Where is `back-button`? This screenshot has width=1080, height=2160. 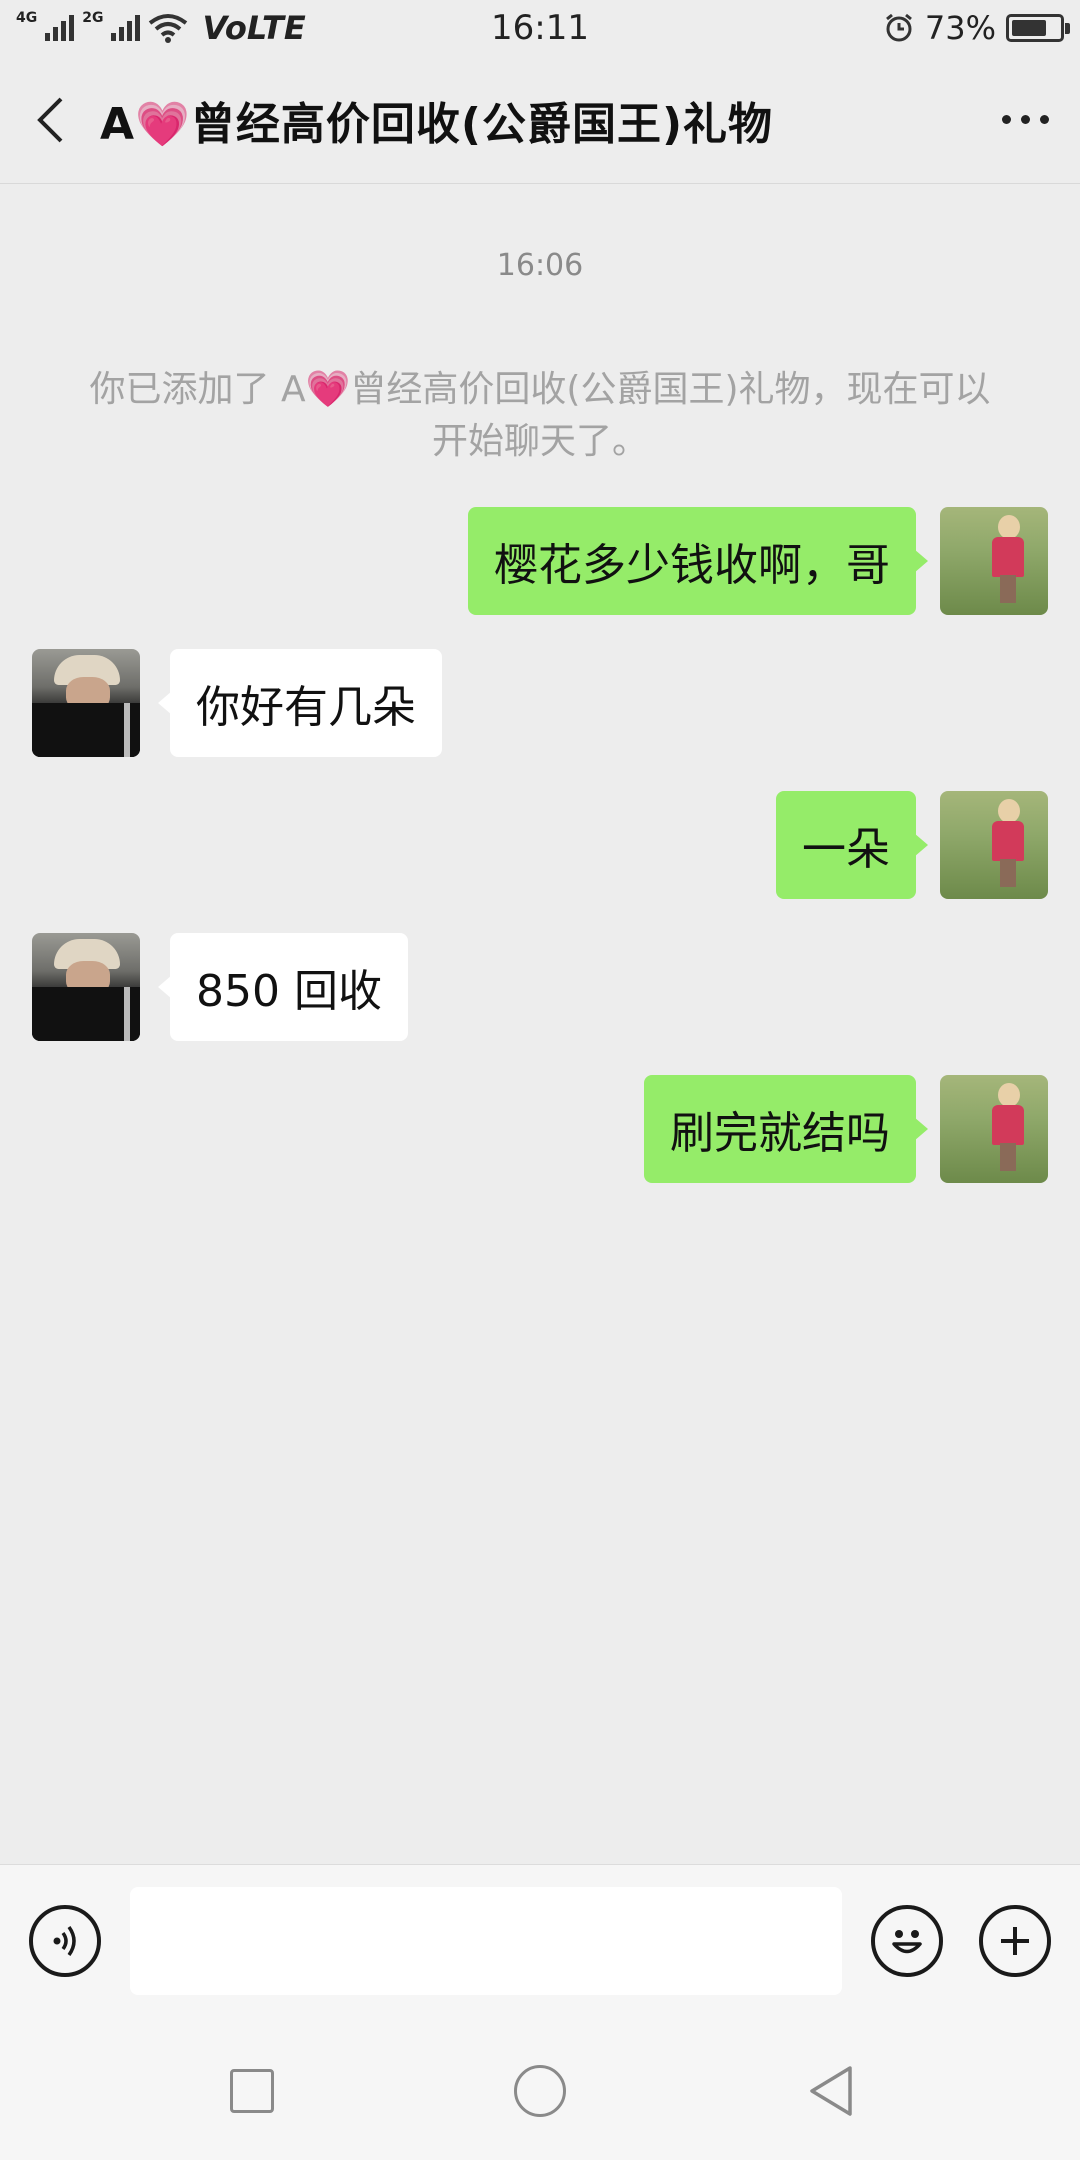
back-button is located at coordinates (50, 120).